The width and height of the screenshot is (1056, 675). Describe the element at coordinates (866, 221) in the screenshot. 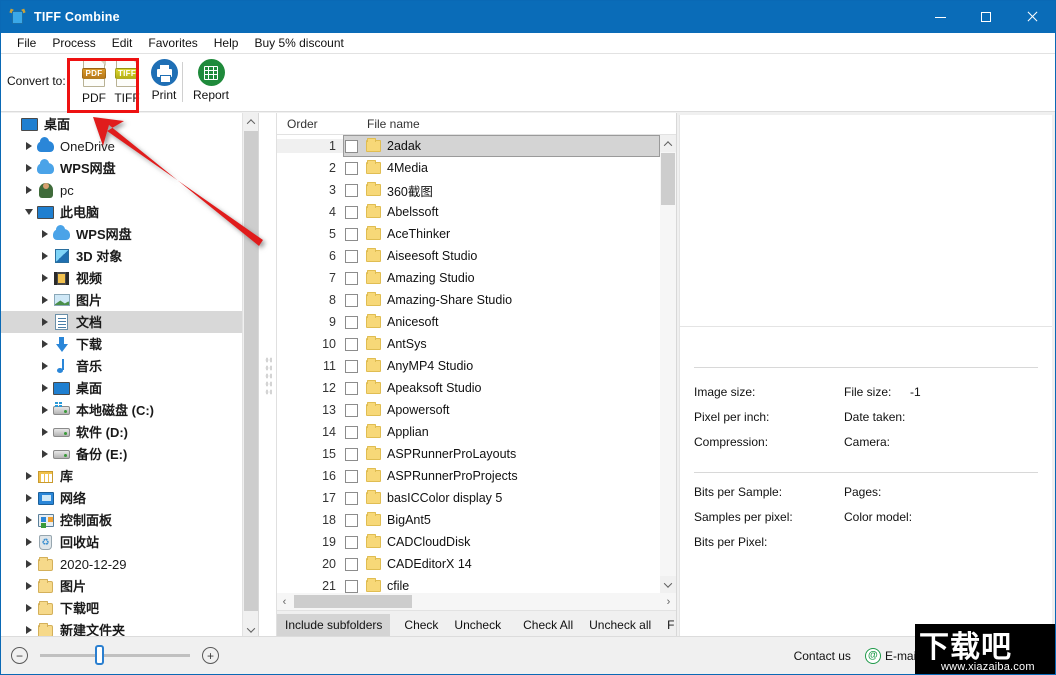

I see `image-preview-area` at that location.